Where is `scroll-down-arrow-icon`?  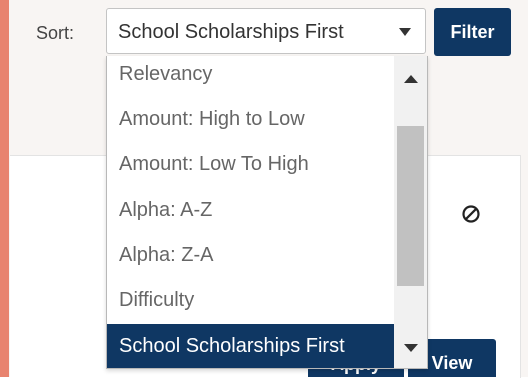 scroll-down-arrow-icon is located at coordinates (411, 348).